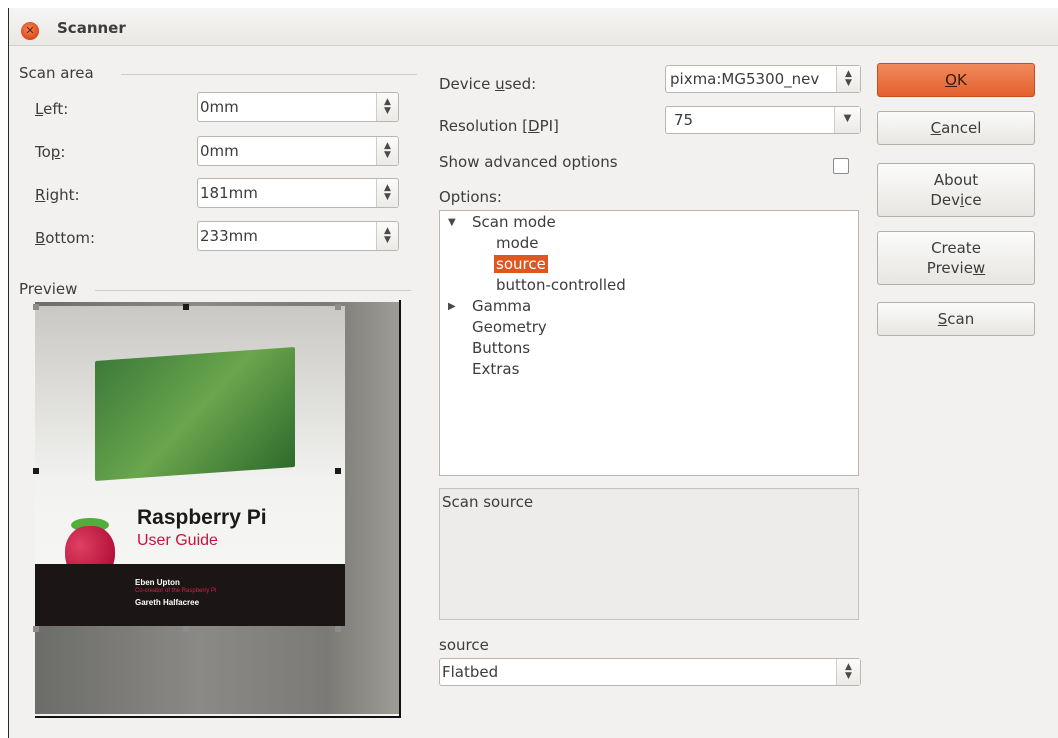  I want to click on create-preview-line2: Preview, so click(956, 268).